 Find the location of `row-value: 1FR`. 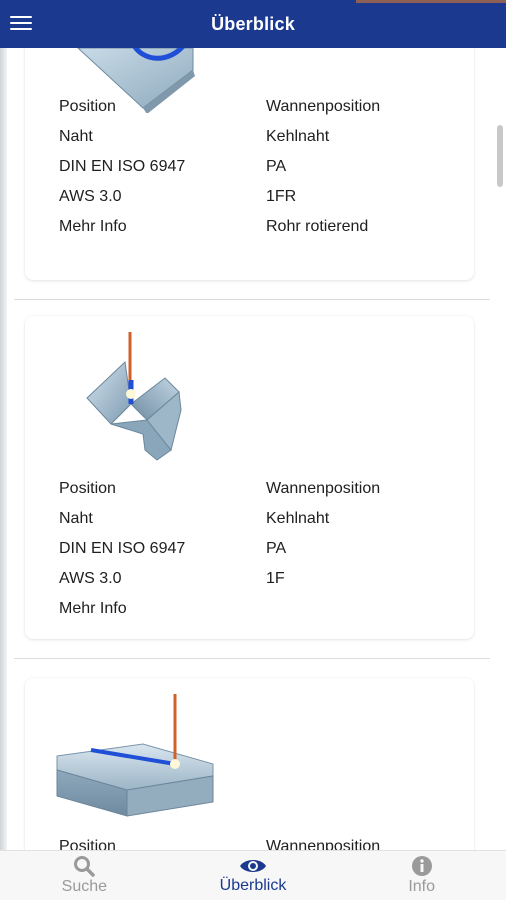

row-value: 1FR is located at coordinates (281, 196).